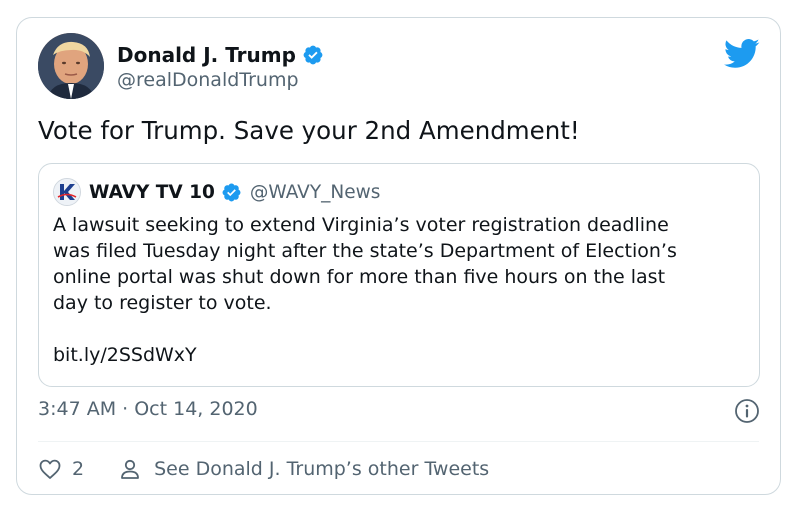 The height and width of the screenshot is (520, 799). I want to click on divider, so click(398, 441).